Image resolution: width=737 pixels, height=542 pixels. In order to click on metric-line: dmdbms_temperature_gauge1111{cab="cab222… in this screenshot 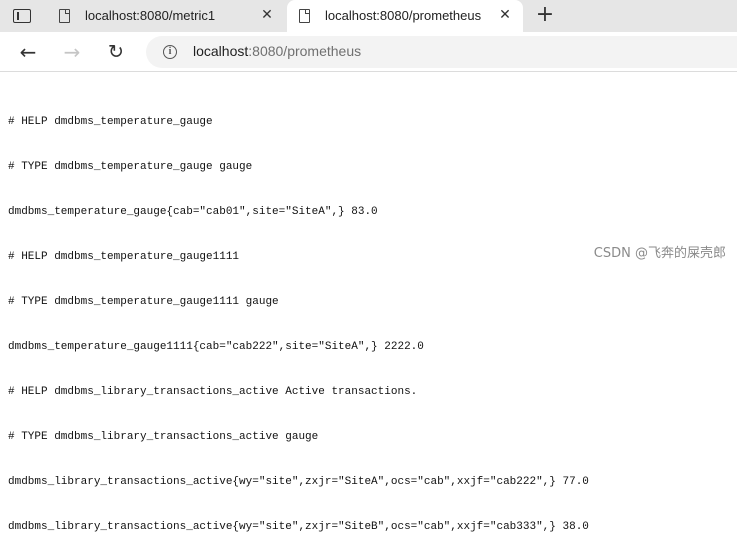, I will do `click(298, 347)`.